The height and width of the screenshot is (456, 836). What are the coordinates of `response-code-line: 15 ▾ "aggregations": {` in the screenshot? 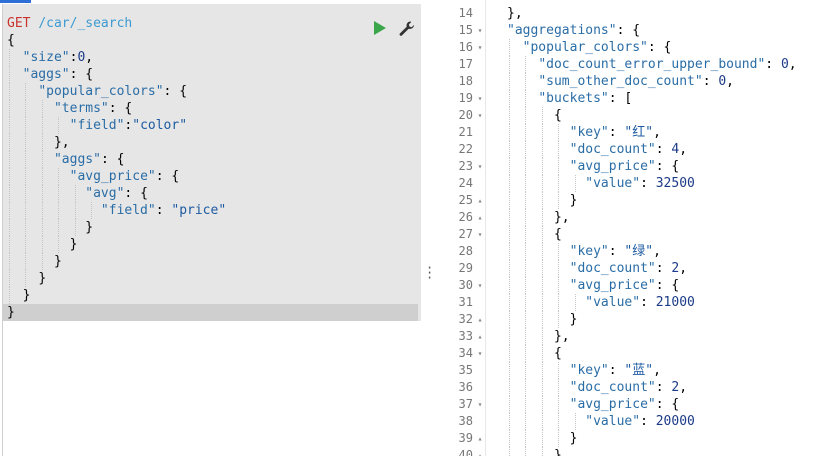 It's located at (635, 30).